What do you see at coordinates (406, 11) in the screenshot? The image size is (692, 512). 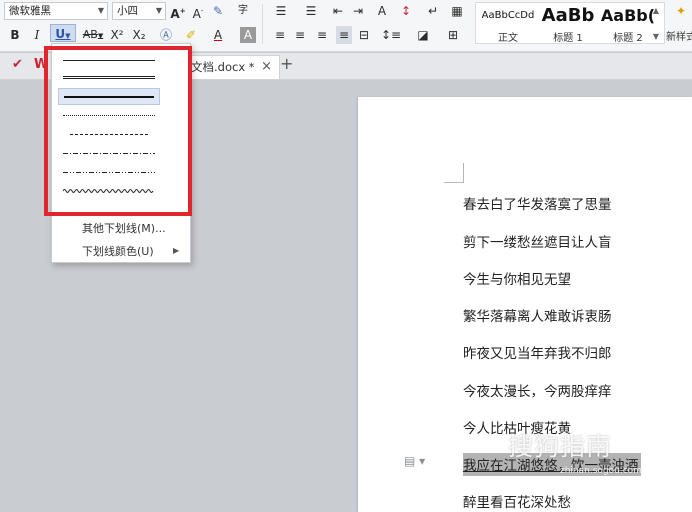 I see `sort-icon: ↕` at bounding box center [406, 11].